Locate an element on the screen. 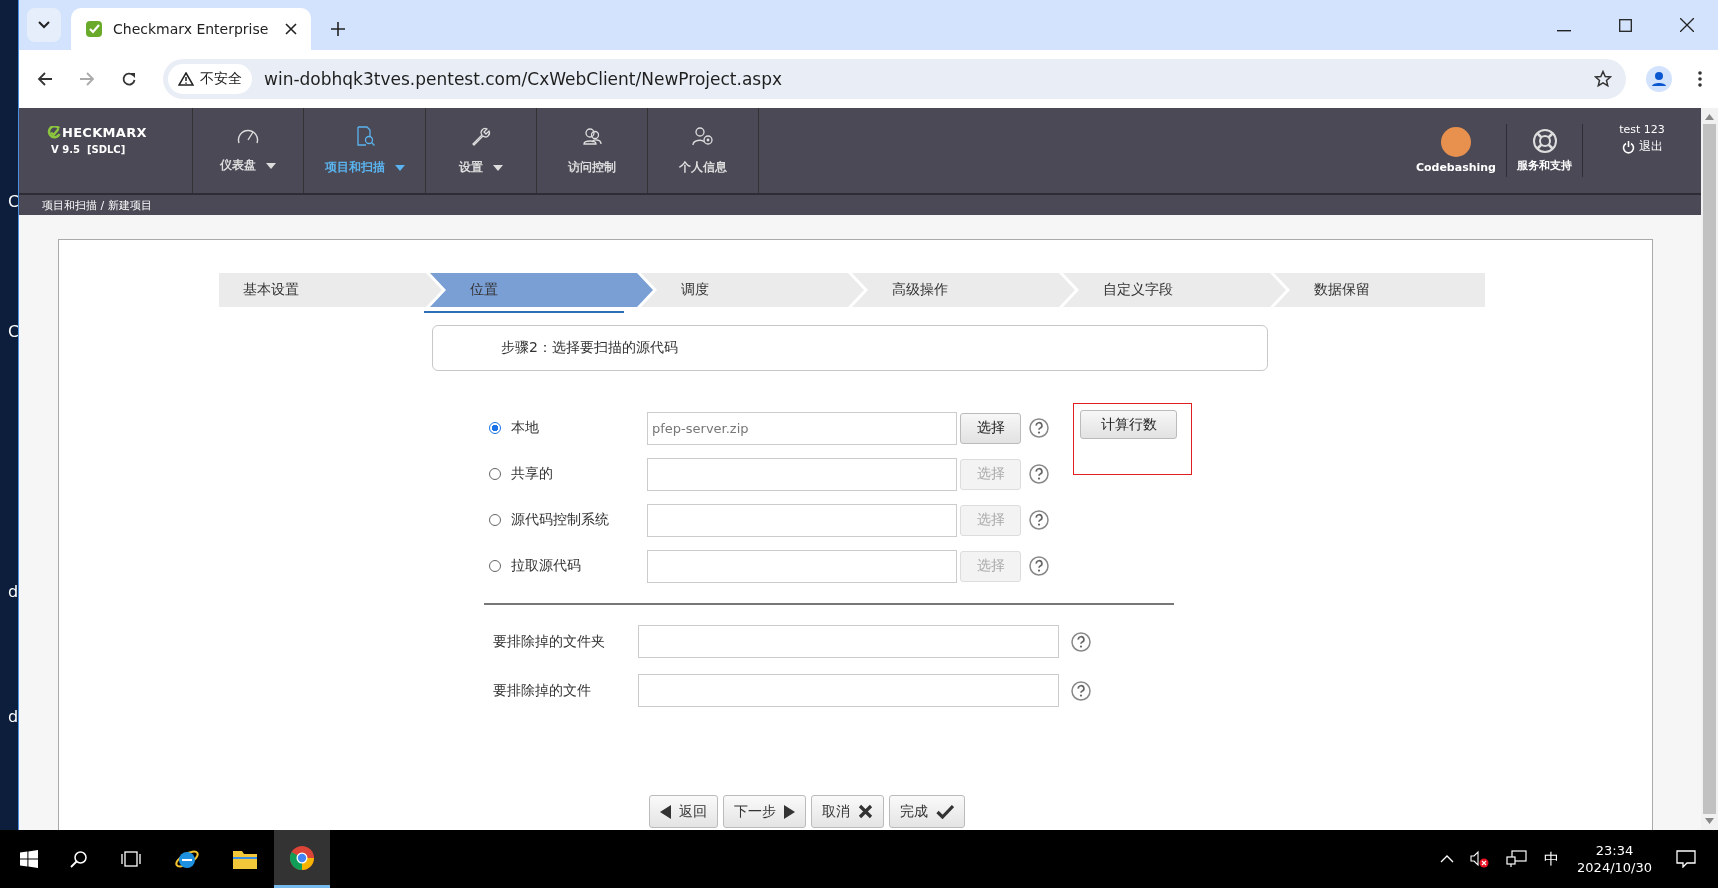  warning-icon is located at coordinates (186, 79).